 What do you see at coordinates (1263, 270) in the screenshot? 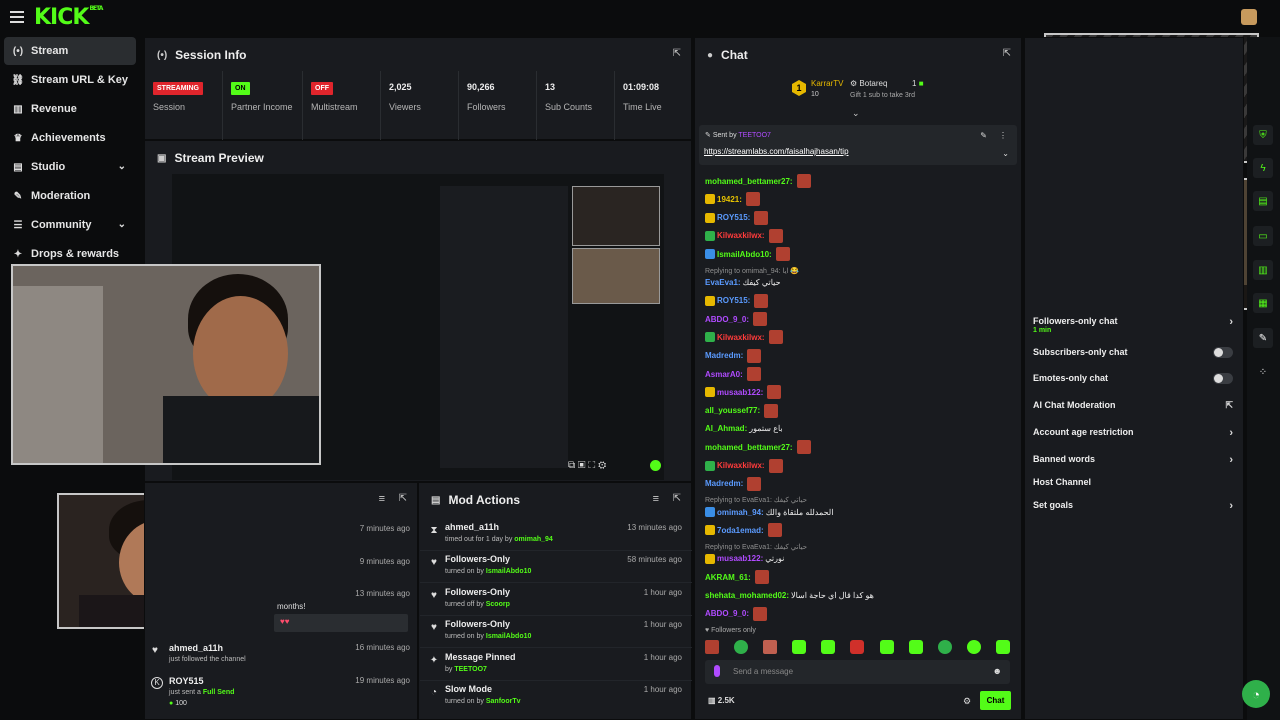
I see `chart-icon: ▥` at bounding box center [1263, 270].